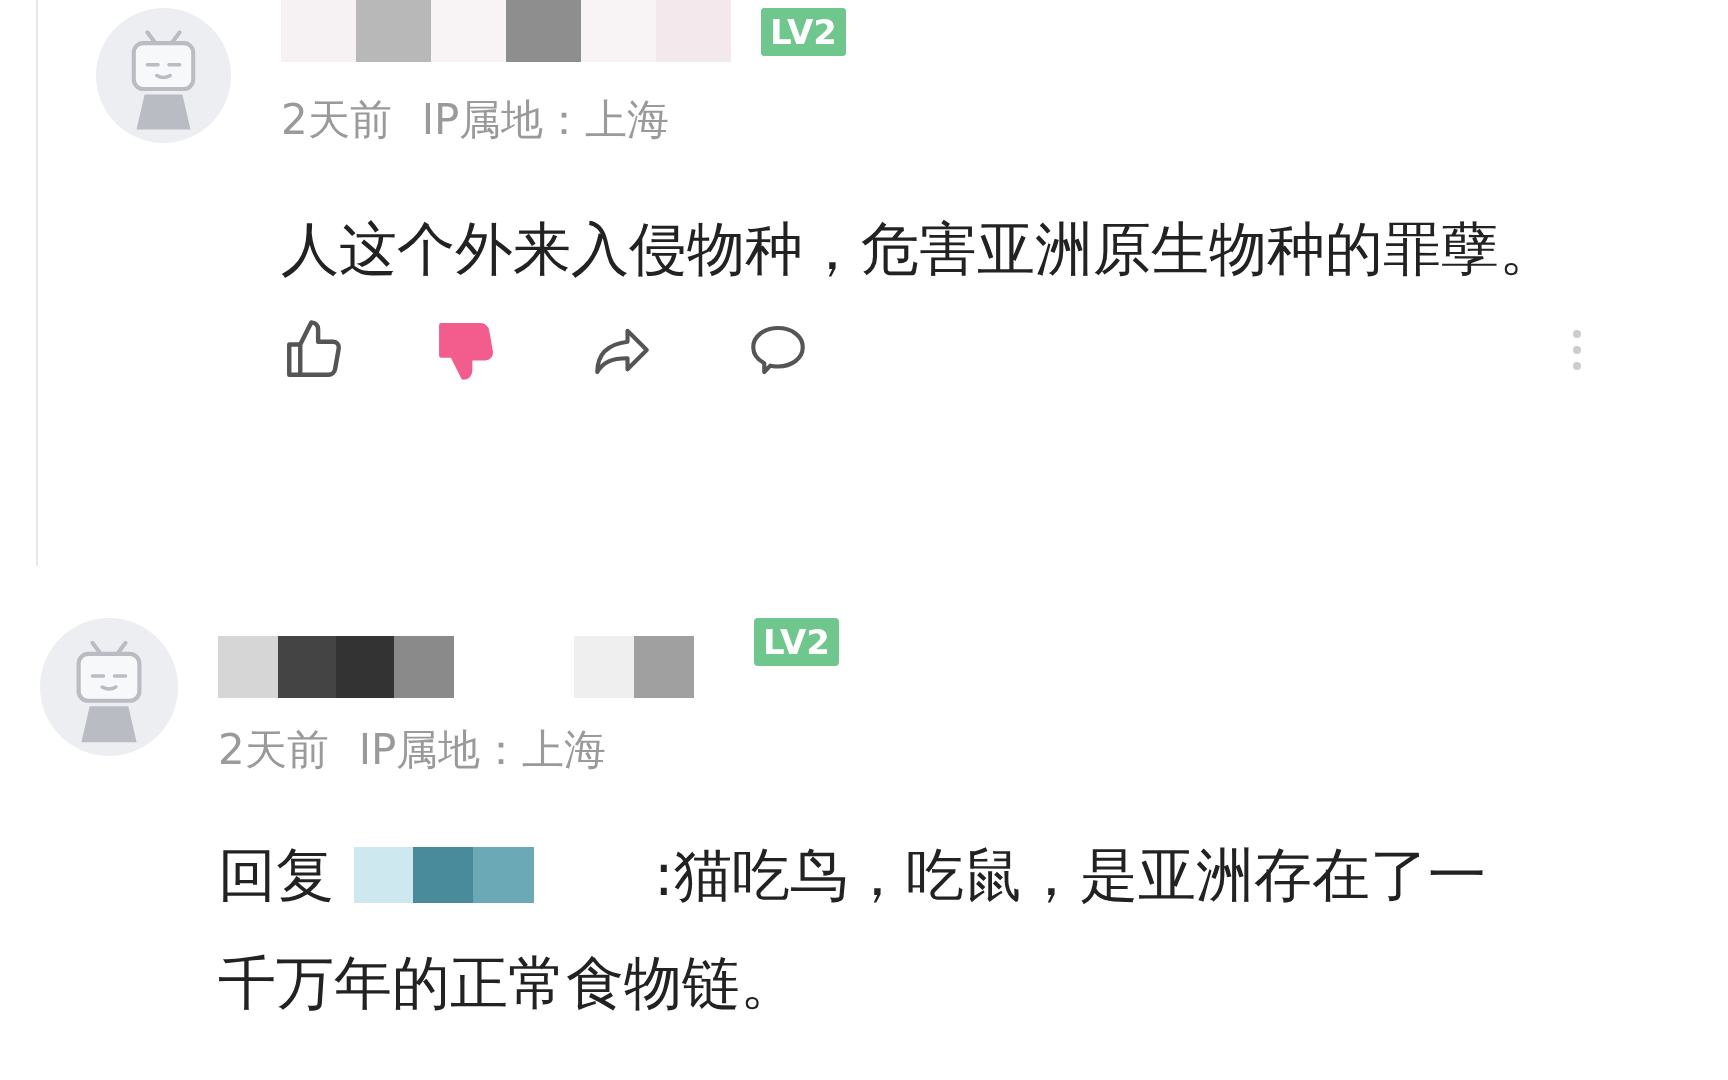 The image size is (1728, 1080). What do you see at coordinates (1070, 875) in the screenshot?
I see `reply-message: :猫吃鸟，吃鼠，是亚洲存在了一` at bounding box center [1070, 875].